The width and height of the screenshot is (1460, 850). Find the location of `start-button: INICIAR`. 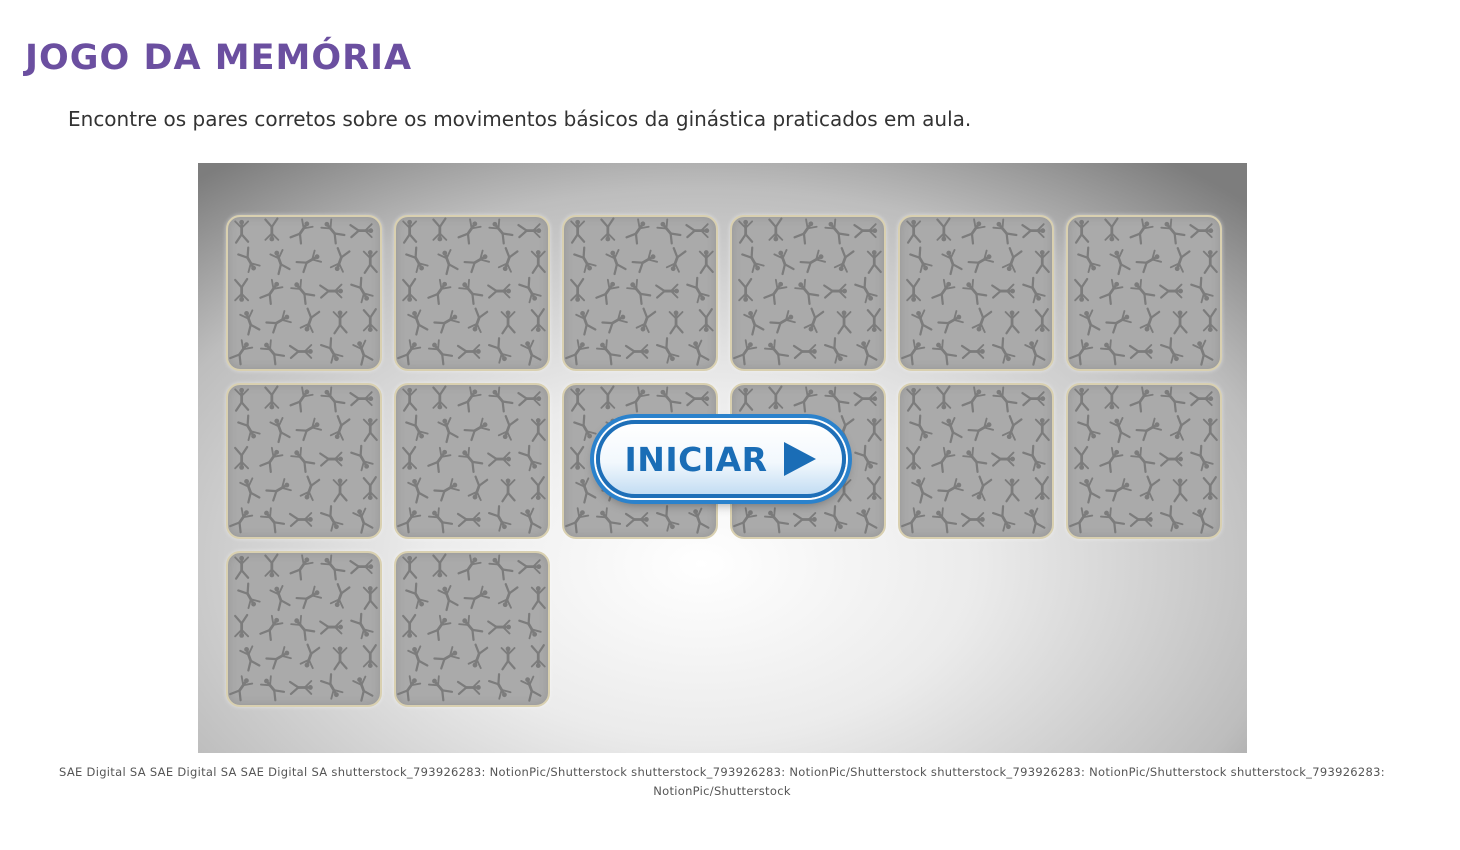

start-button: INICIAR is located at coordinates (721, 459).